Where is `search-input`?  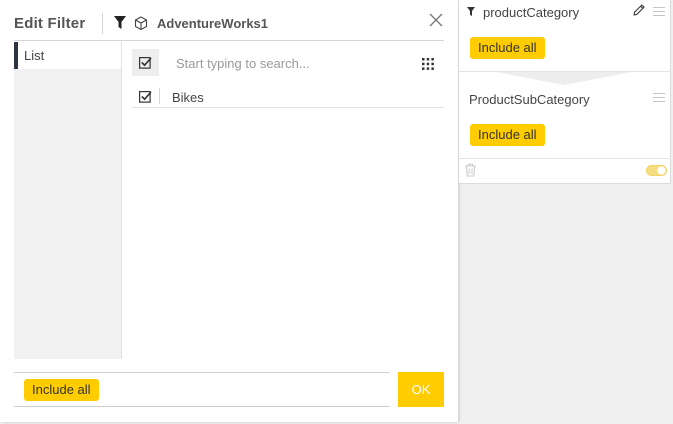
search-input is located at coordinates (292, 63).